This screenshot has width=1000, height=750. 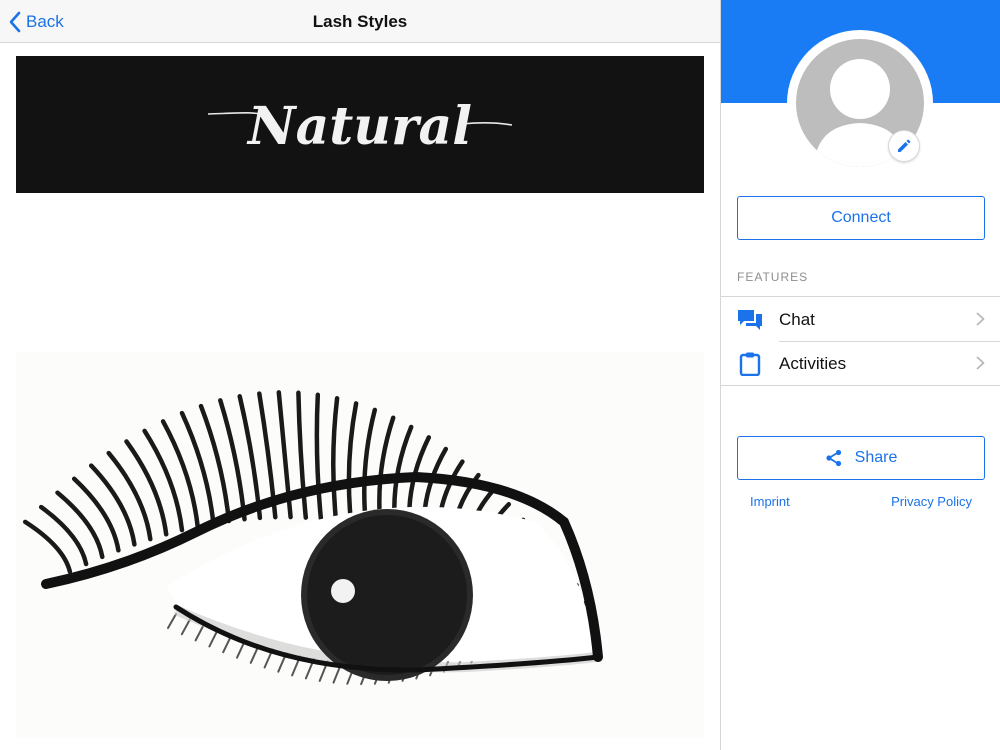 I want to click on page-title: Lash Styles, so click(x=360, y=21).